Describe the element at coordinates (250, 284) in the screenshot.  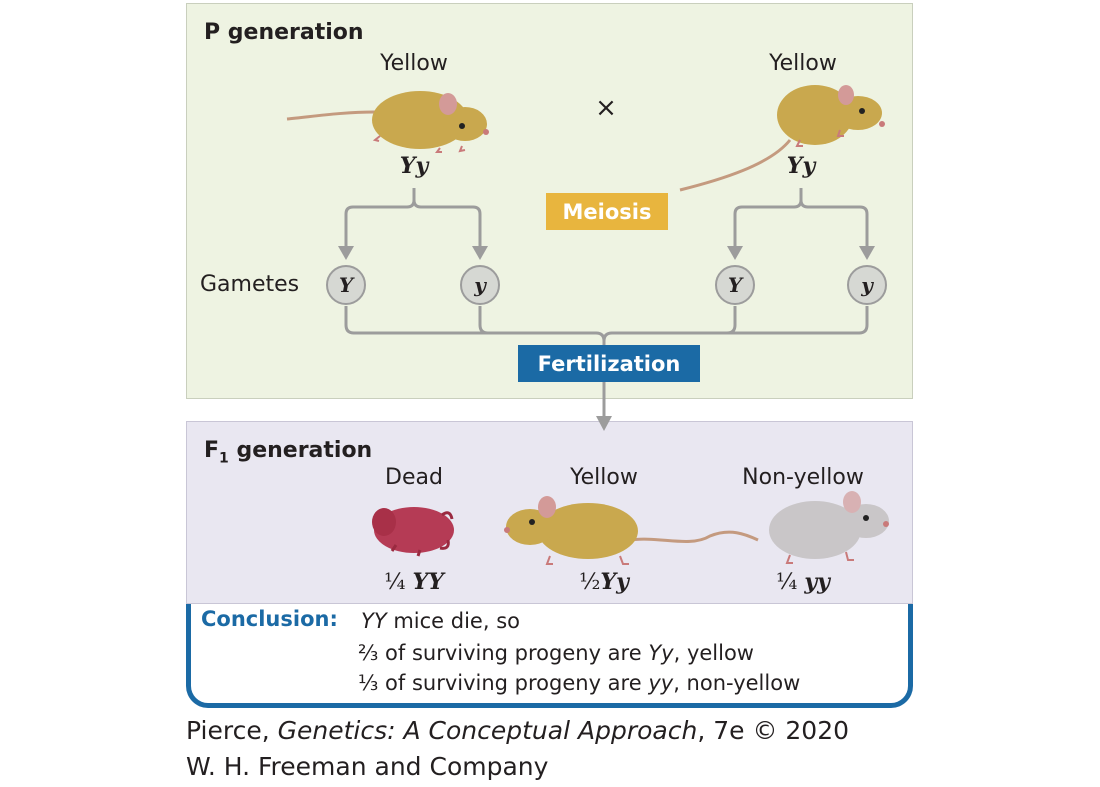
I see `gametes-label: Gametes` at that location.